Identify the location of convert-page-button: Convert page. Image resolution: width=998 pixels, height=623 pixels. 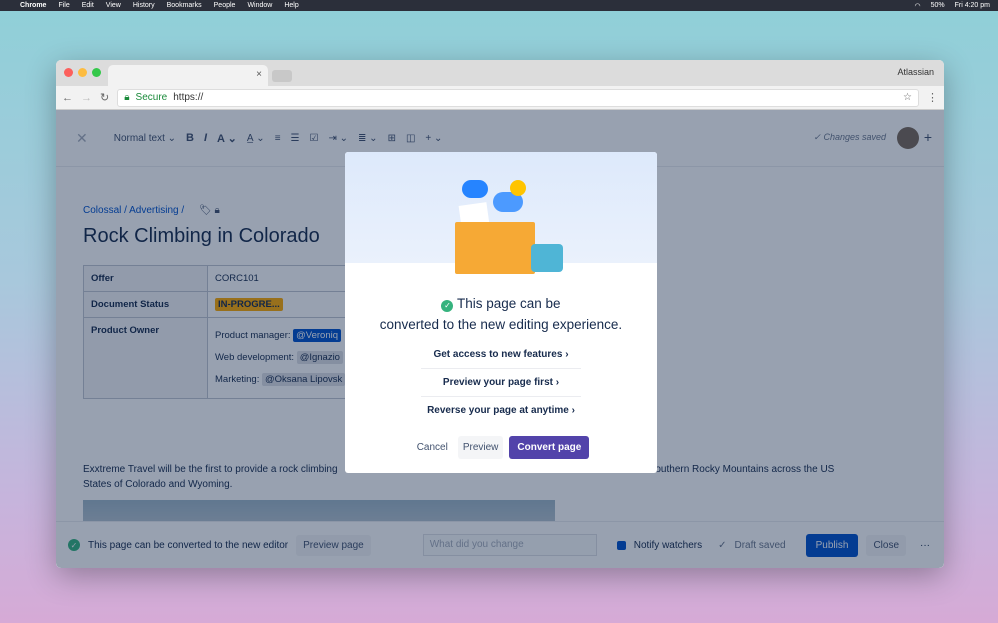
(549, 447).